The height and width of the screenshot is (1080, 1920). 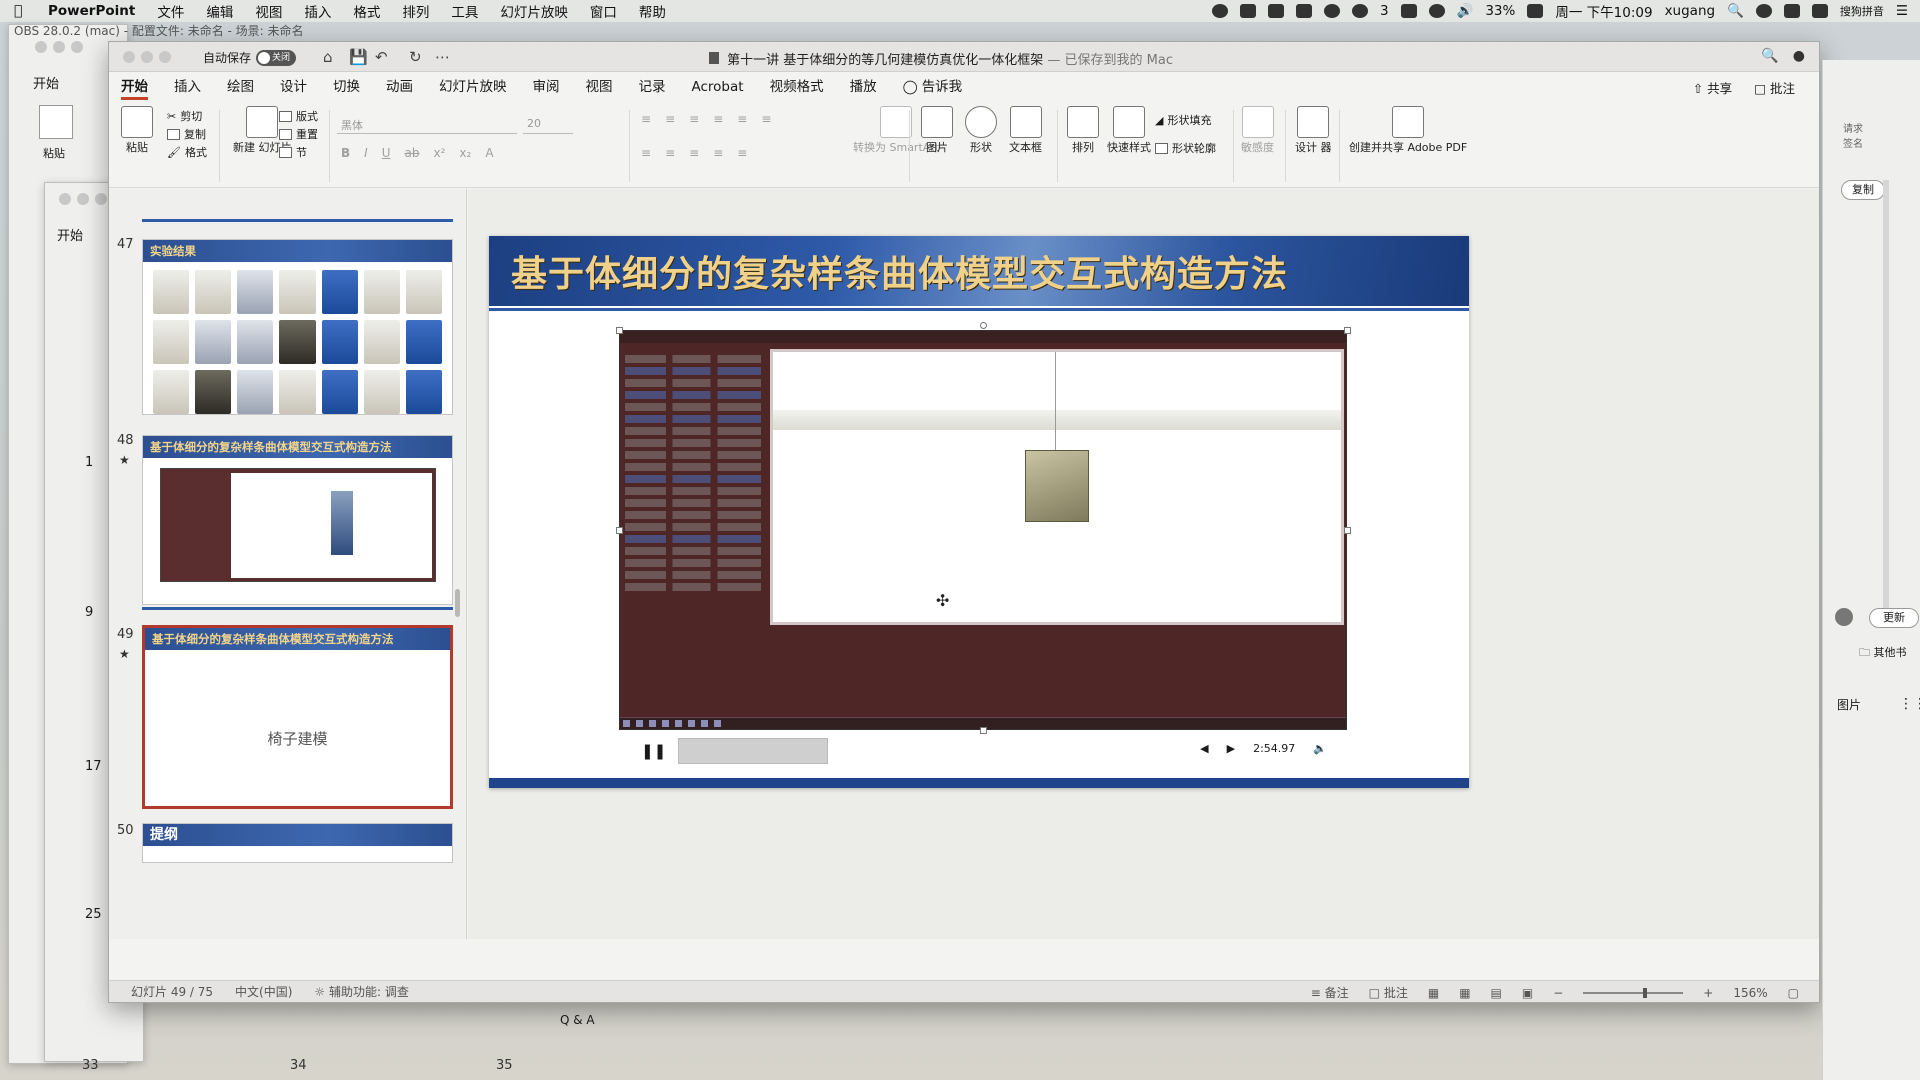 What do you see at coordinates (91, 11) in the screenshot?
I see `menu-app-name: PowerPoint` at bounding box center [91, 11].